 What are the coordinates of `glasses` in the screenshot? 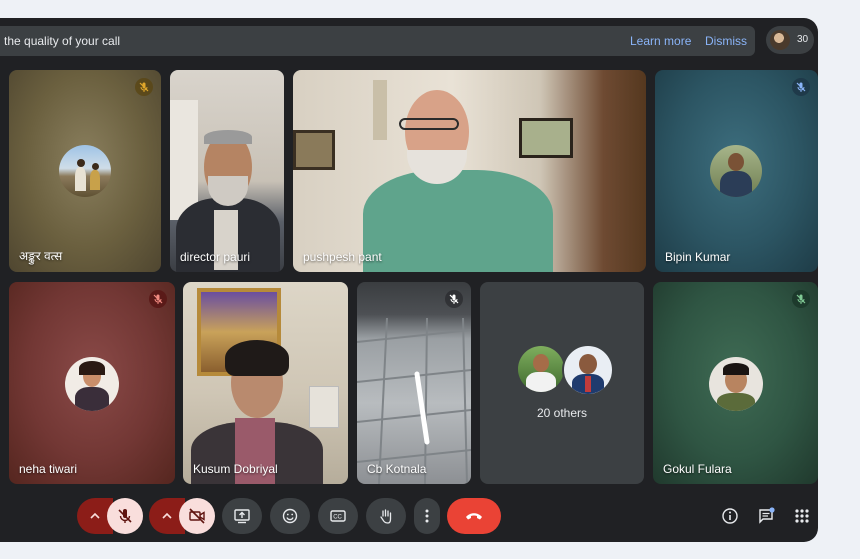 It's located at (429, 124).